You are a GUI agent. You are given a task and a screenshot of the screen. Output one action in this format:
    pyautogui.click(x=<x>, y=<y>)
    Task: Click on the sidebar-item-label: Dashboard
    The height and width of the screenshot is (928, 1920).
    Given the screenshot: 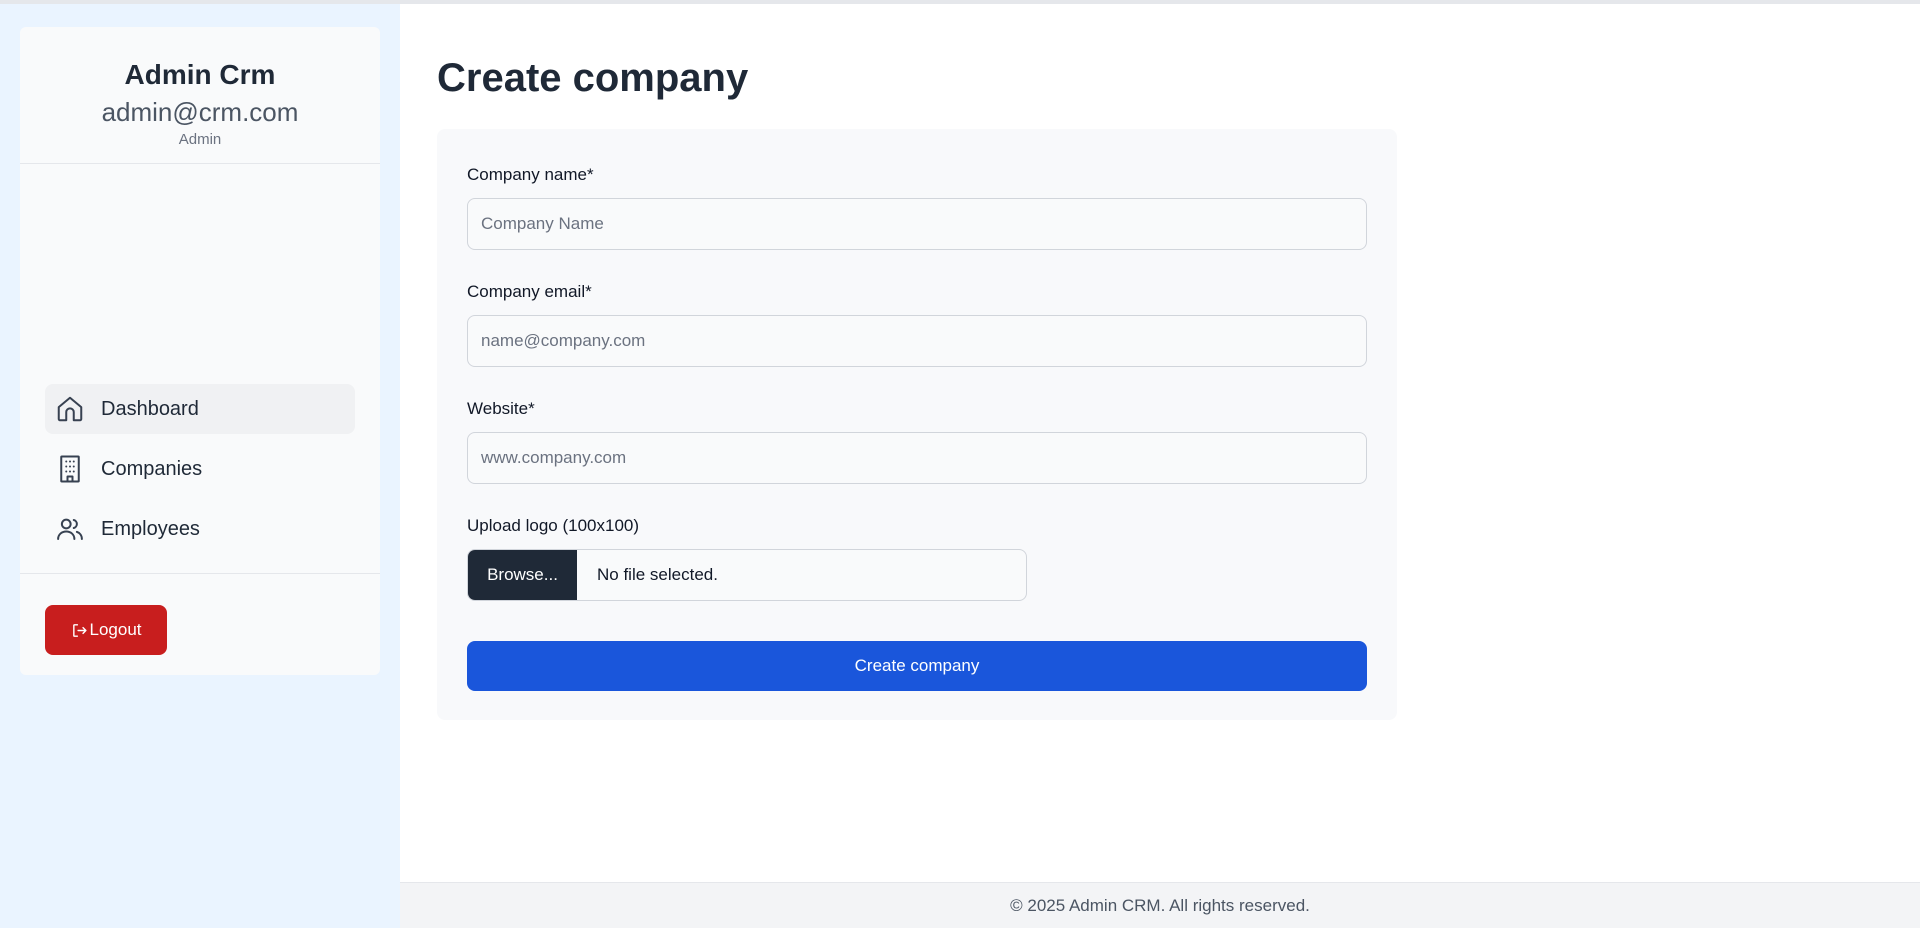 What is the action you would take?
    pyautogui.click(x=150, y=408)
    